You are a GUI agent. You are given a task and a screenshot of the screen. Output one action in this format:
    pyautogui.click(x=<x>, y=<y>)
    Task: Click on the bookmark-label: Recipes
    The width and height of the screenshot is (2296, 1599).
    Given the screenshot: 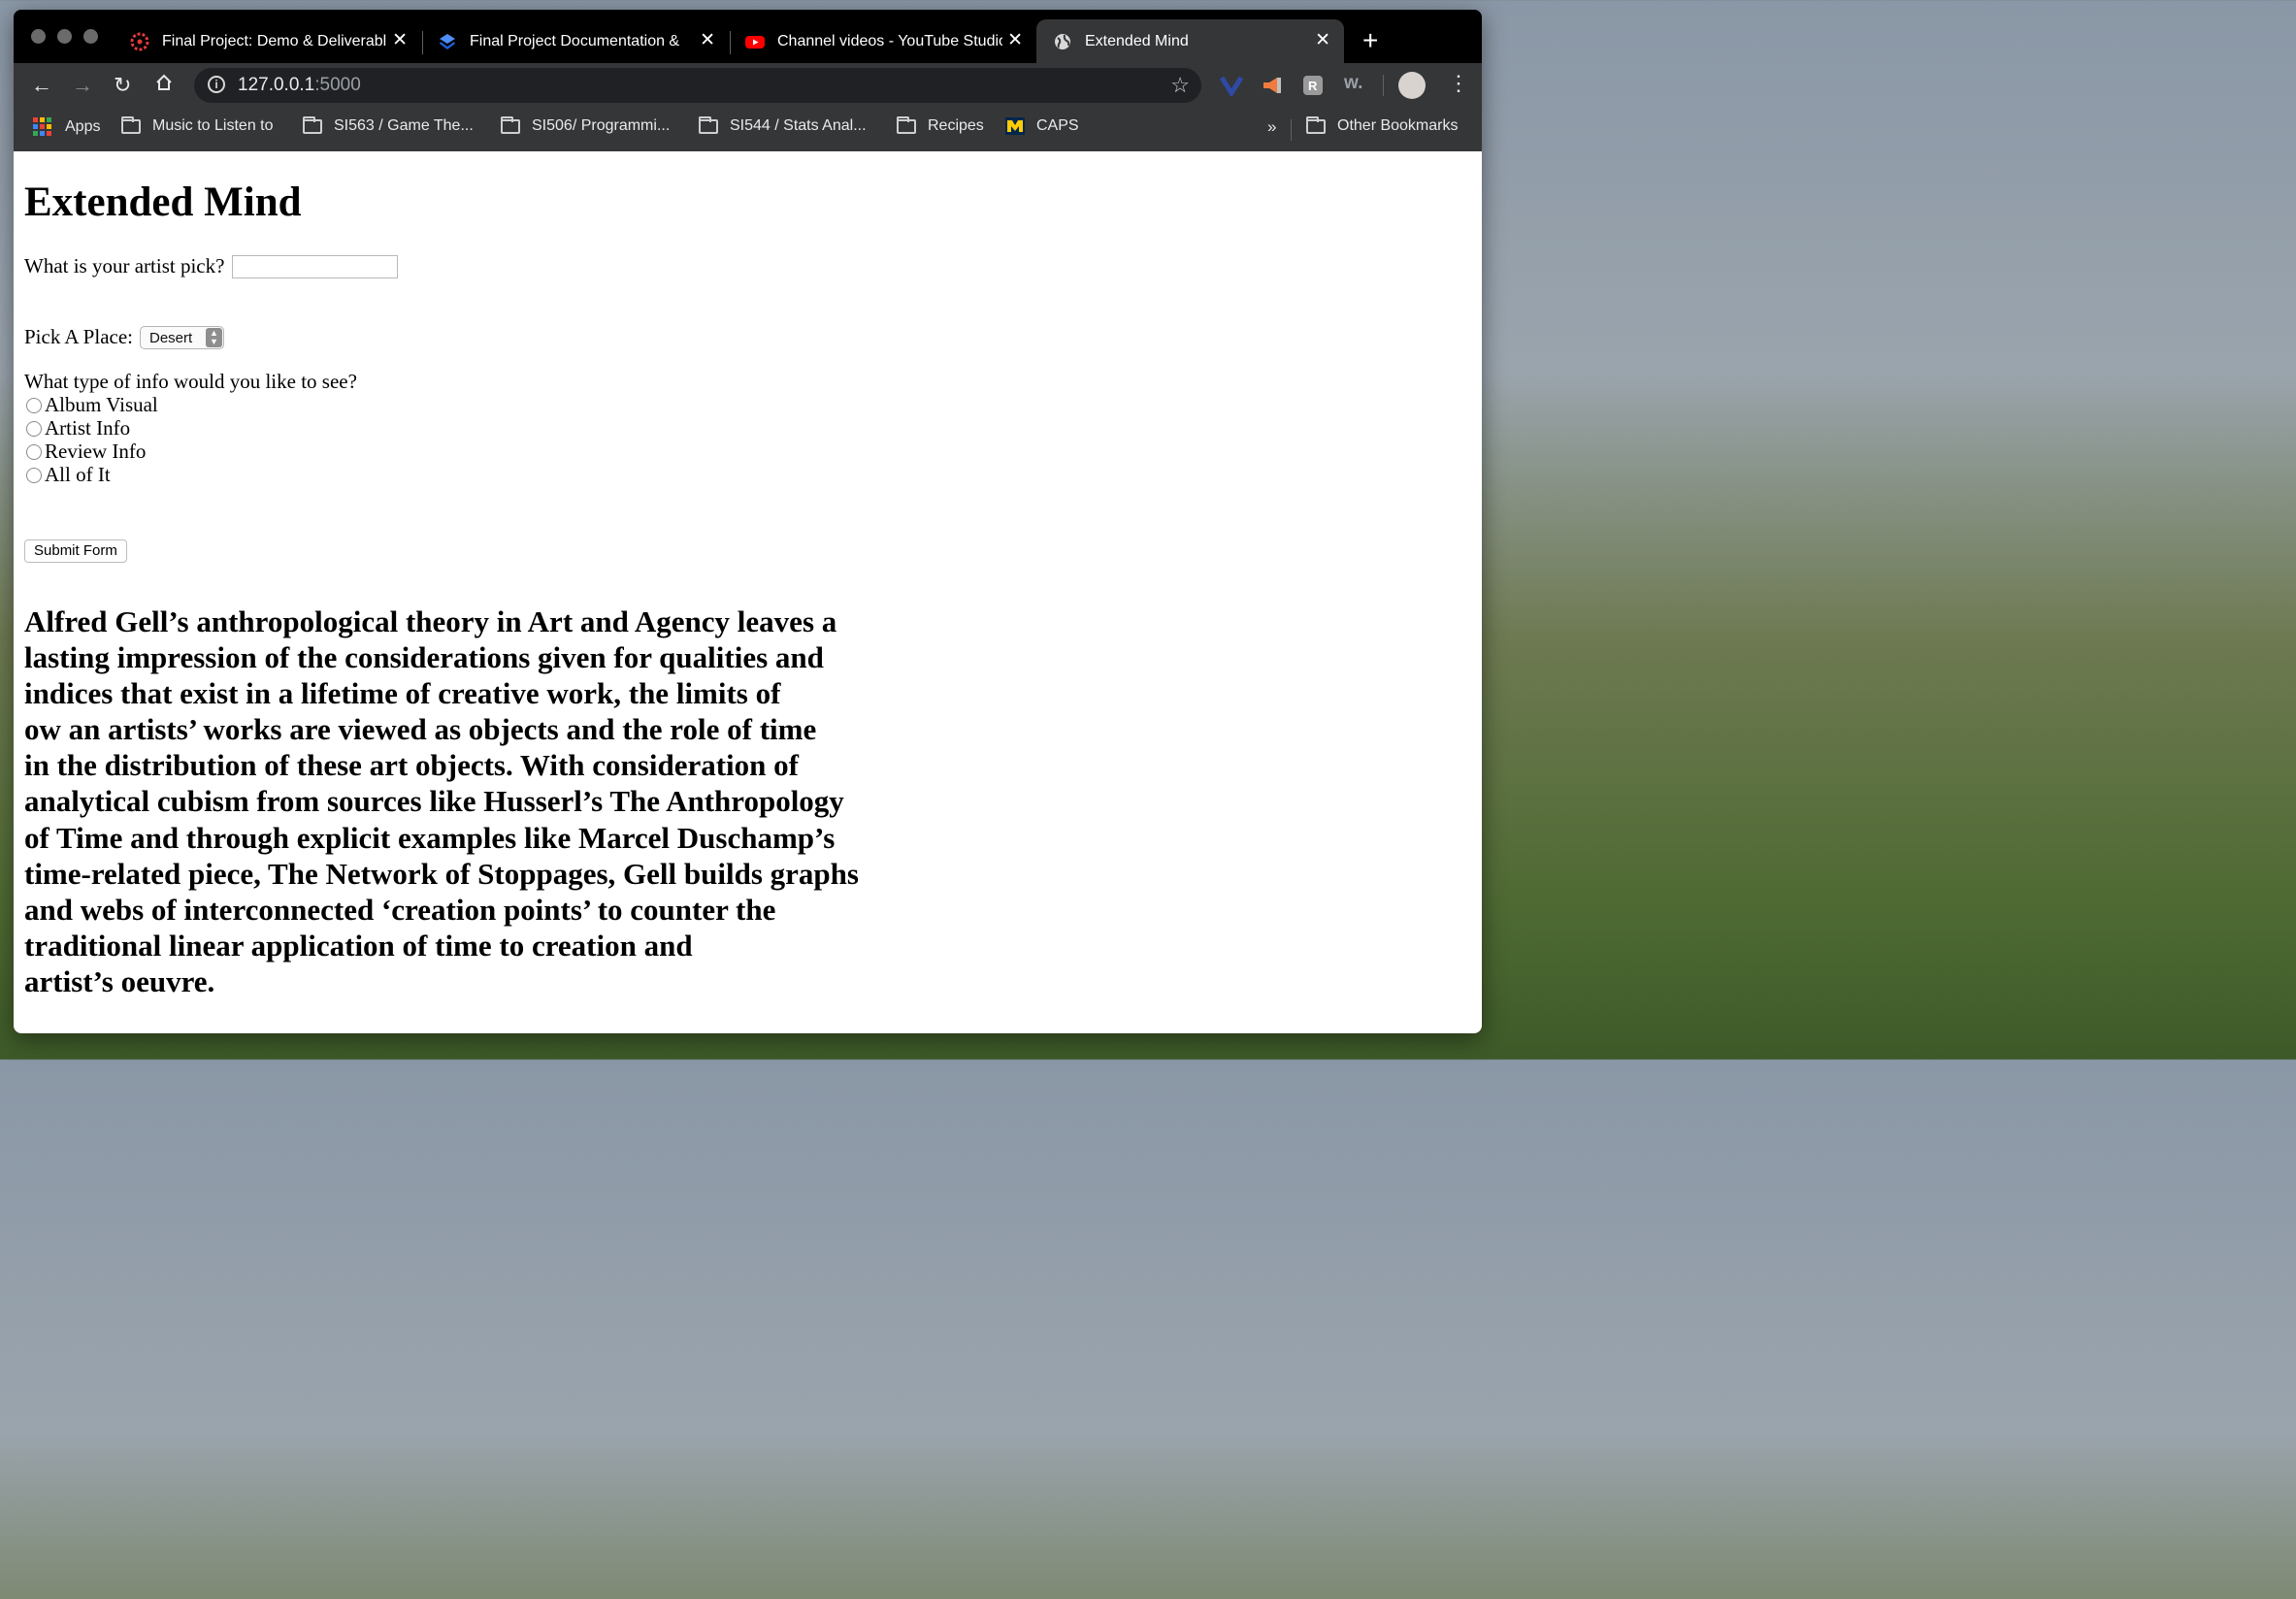 What is the action you would take?
    pyautogui.click(x=956, y=125)
    